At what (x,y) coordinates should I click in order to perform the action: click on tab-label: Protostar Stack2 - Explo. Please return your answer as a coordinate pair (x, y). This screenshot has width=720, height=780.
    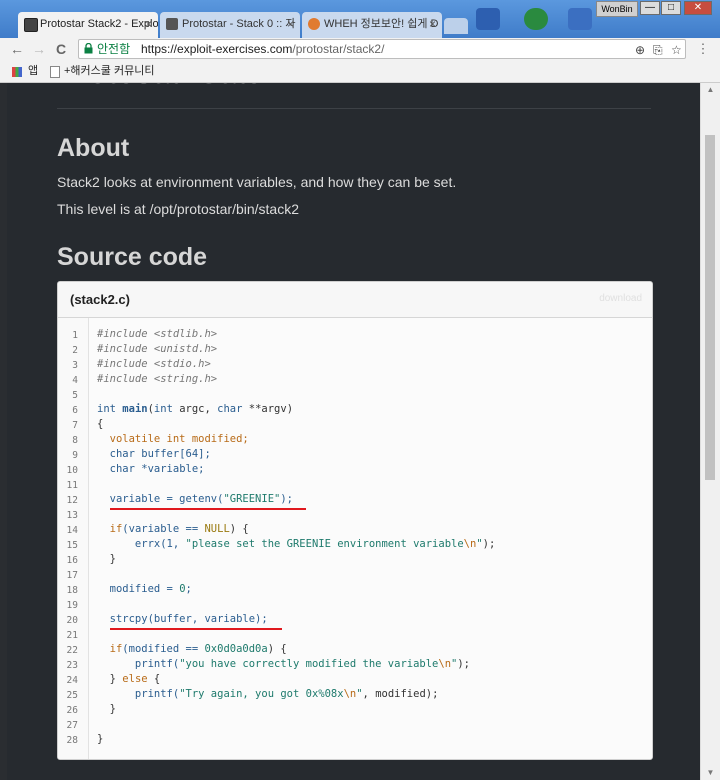
    Looking at the image, I should click on (99, 24).